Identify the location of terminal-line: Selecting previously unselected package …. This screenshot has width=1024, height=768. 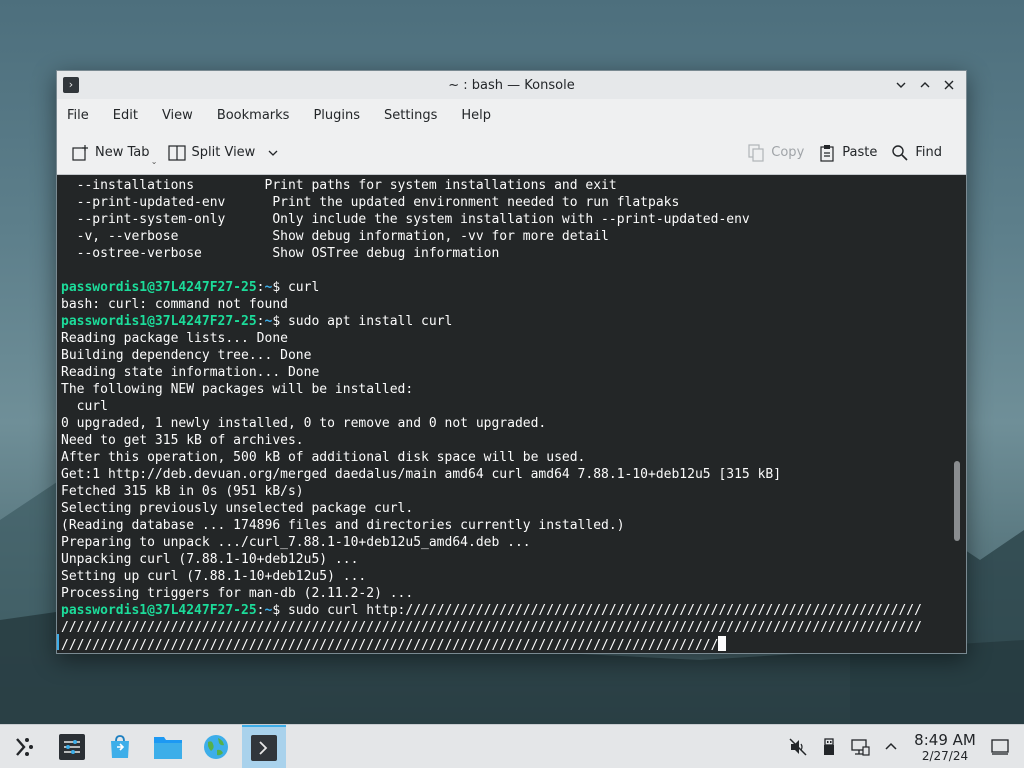
(513, 508).